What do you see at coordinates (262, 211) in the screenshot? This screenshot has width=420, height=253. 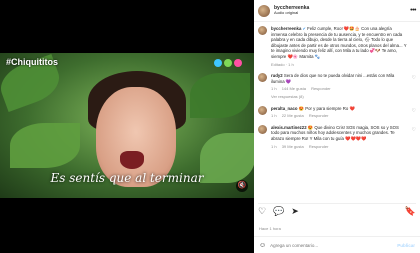 I see `heart-icon: ♡` at bounding box center [262, 211].